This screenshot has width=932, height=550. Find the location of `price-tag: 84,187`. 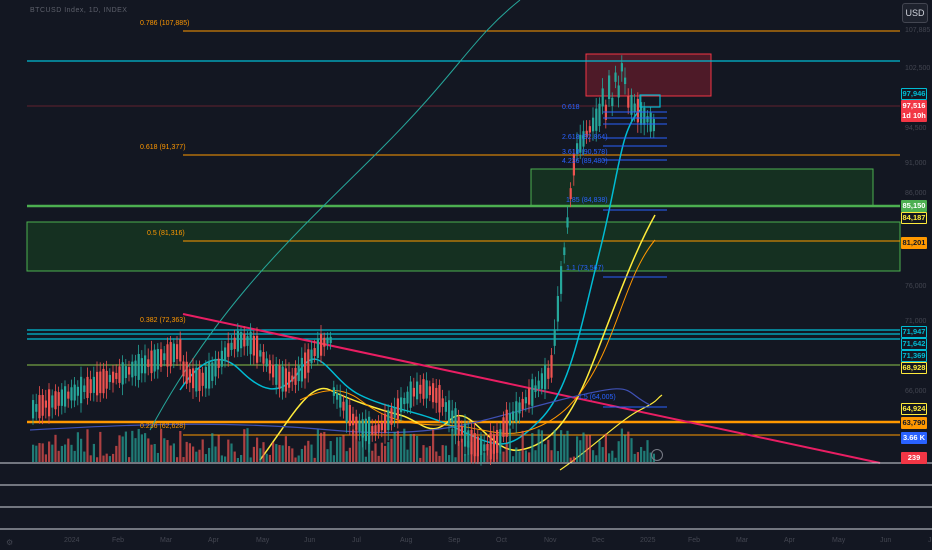

price-tag: 84,187 is located at coordinates (914, 218).